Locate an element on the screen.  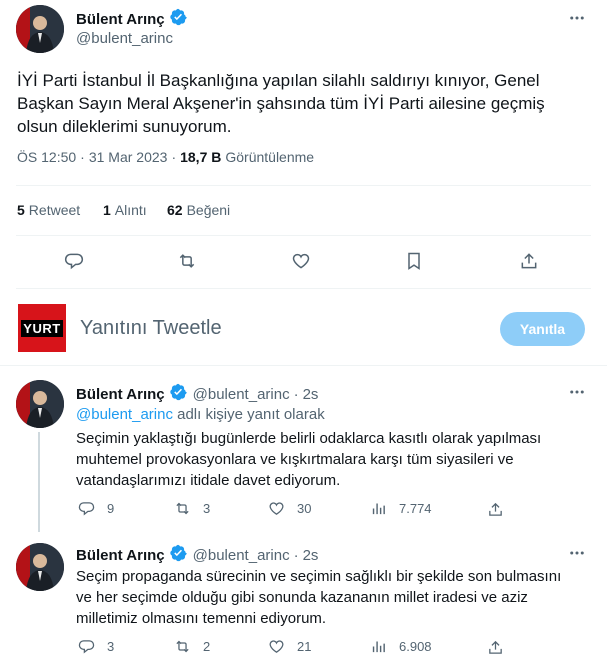
tweet-date: 31 Mar 2023 is located at coordinates (128, 157).